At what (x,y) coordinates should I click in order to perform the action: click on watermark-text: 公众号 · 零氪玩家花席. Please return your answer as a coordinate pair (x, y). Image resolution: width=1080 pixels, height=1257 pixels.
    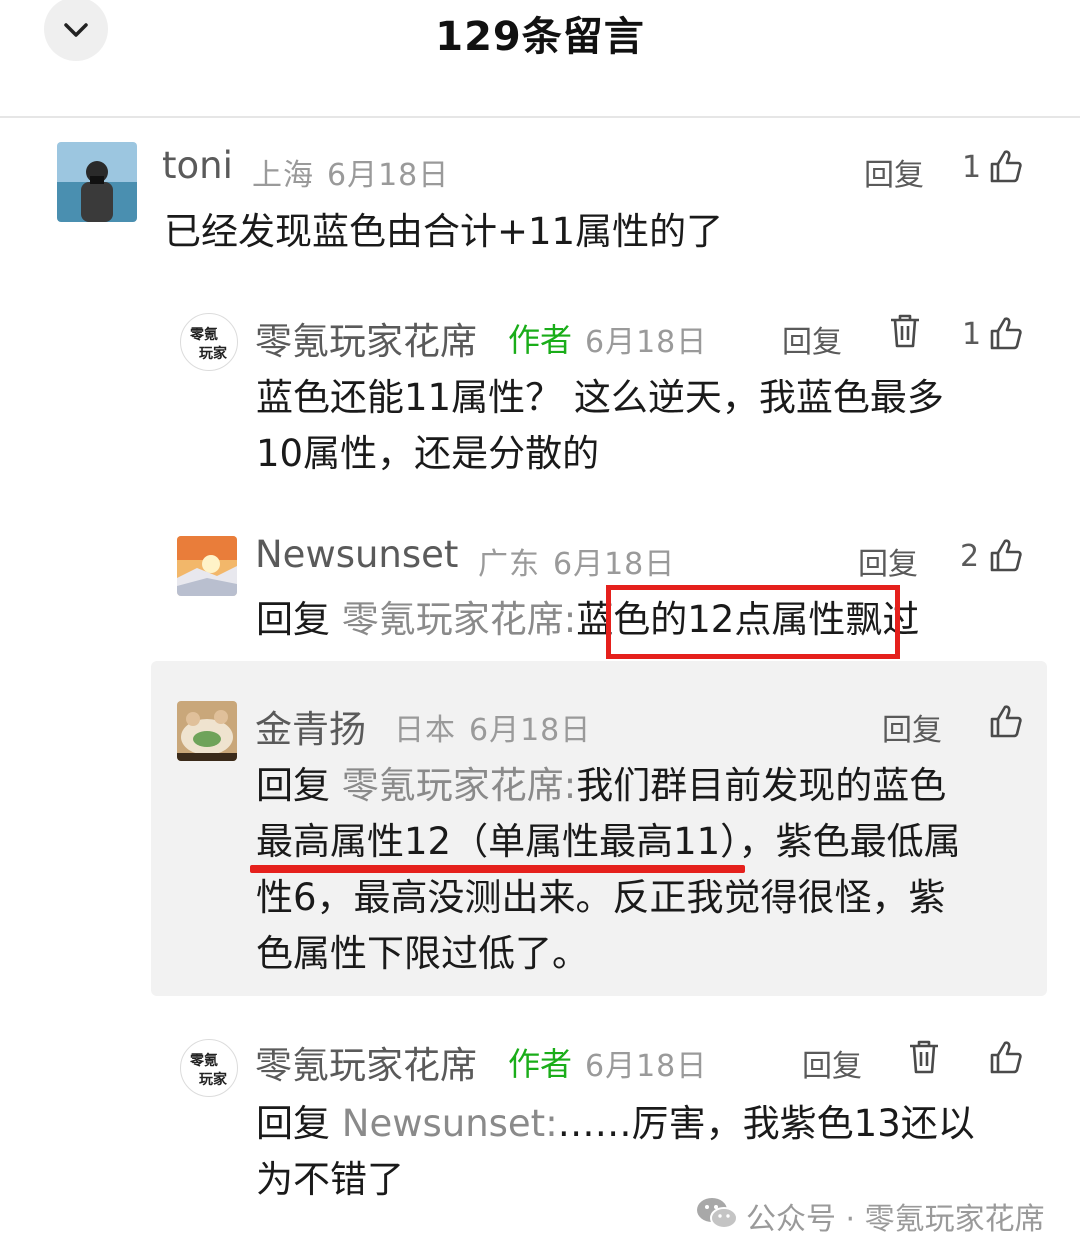
    Looking at the image, I should click on (895, 1219).